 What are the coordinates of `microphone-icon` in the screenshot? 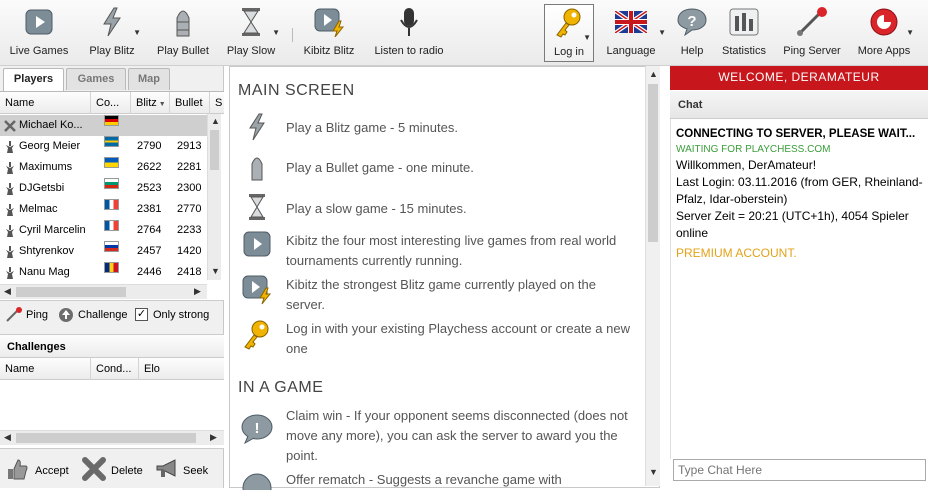 It's located at (409, 22).